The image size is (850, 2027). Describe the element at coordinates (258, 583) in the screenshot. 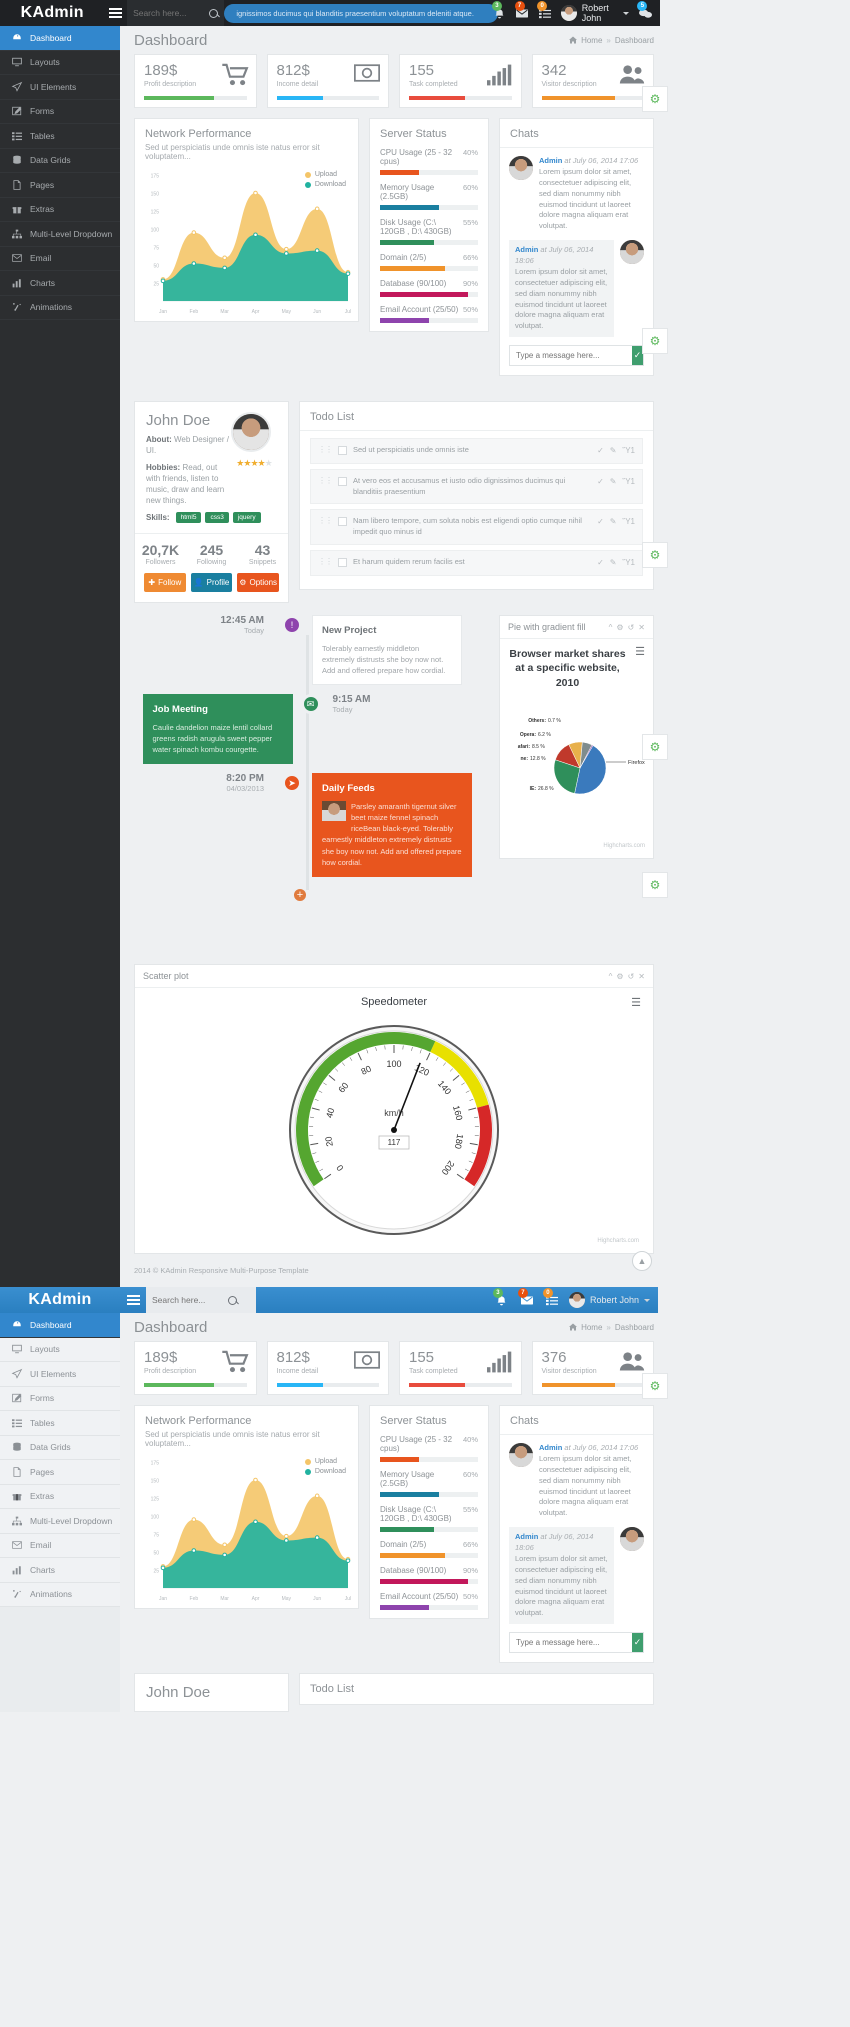

I see `options-button: ⚙ Options` at that location.